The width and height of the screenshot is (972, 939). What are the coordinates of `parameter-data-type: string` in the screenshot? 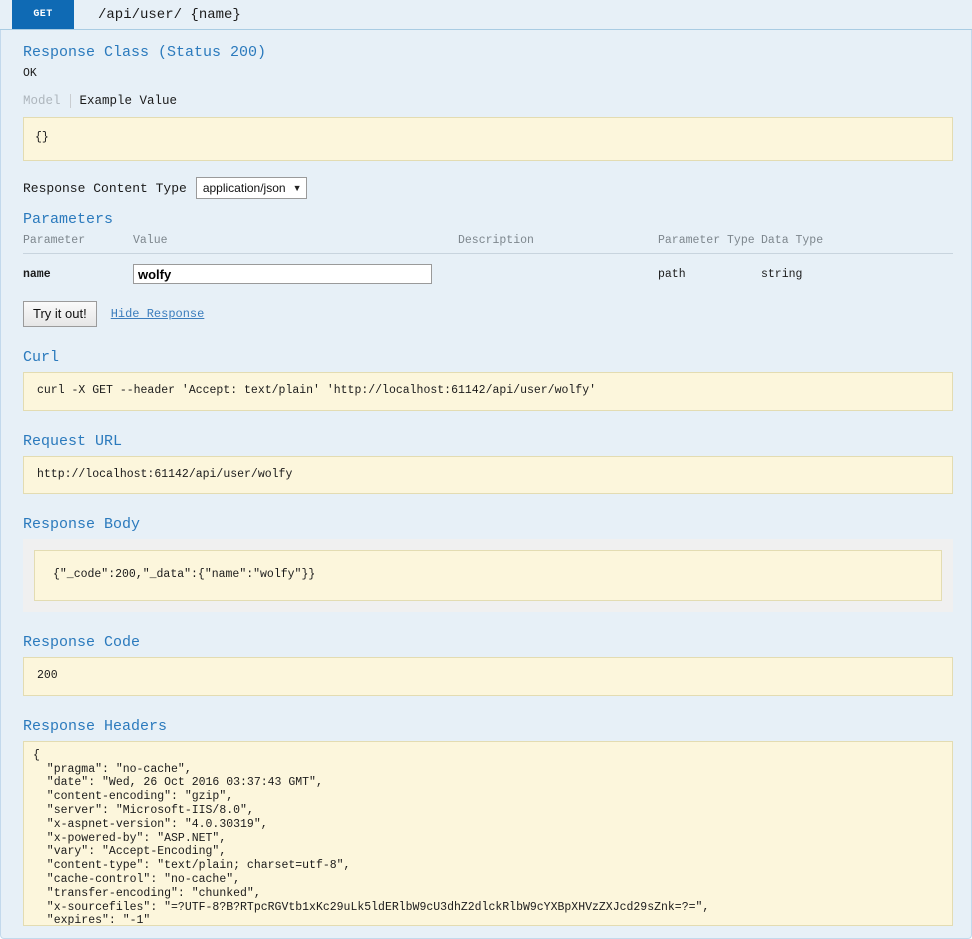 It's located at (782, 274).